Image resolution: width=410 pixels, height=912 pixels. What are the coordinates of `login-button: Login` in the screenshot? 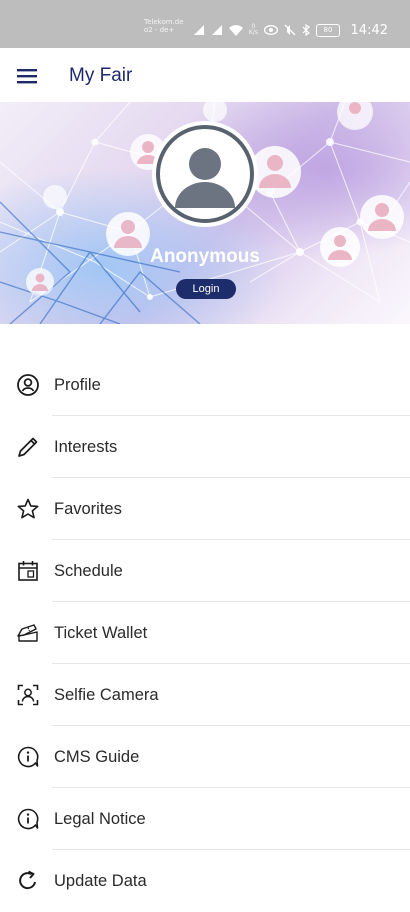 It's located at (206, 289).